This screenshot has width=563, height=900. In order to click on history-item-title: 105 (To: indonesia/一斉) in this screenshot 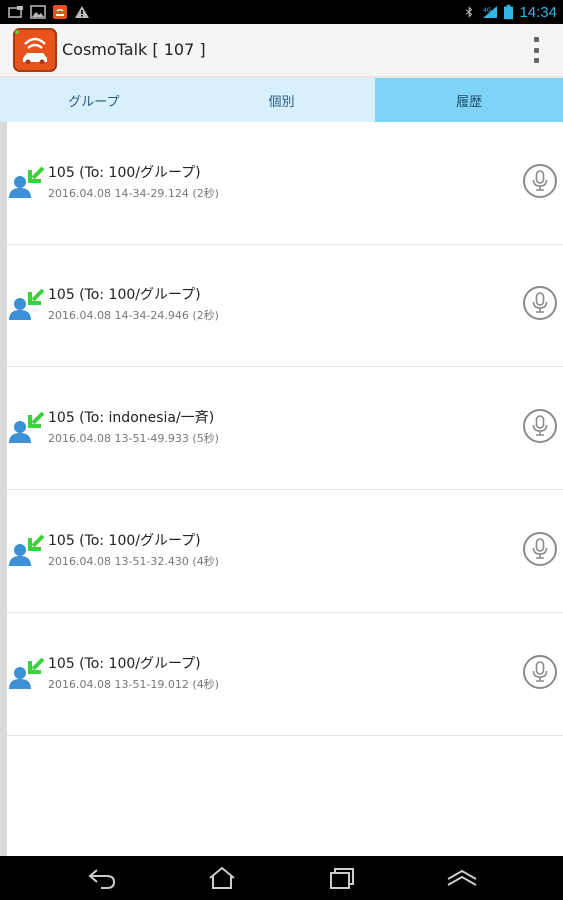, I will do `click(131, 418)`.